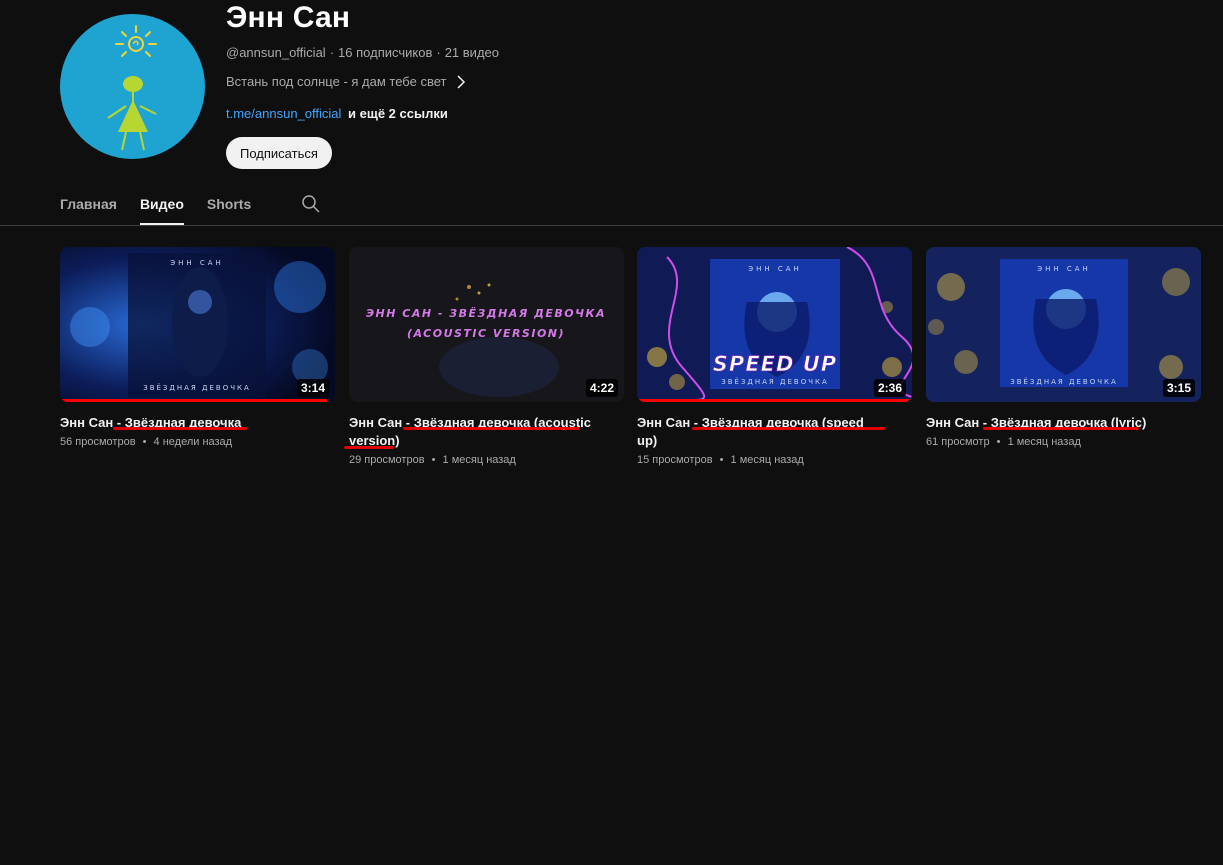 The height and width of the screenshot is (865, 1223). I want to click on telegram-link: t.me/annsun_official, so click(283, 113).